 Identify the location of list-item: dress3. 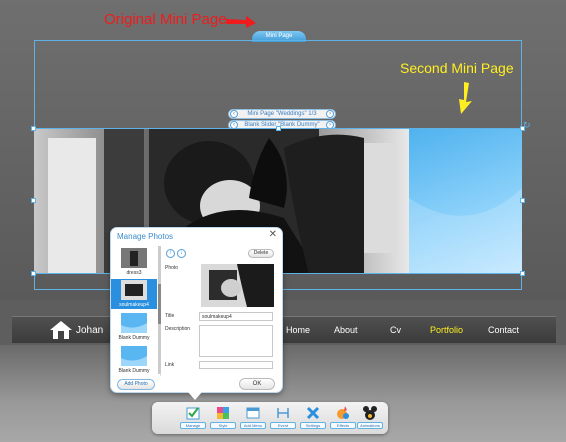
(134, 262).